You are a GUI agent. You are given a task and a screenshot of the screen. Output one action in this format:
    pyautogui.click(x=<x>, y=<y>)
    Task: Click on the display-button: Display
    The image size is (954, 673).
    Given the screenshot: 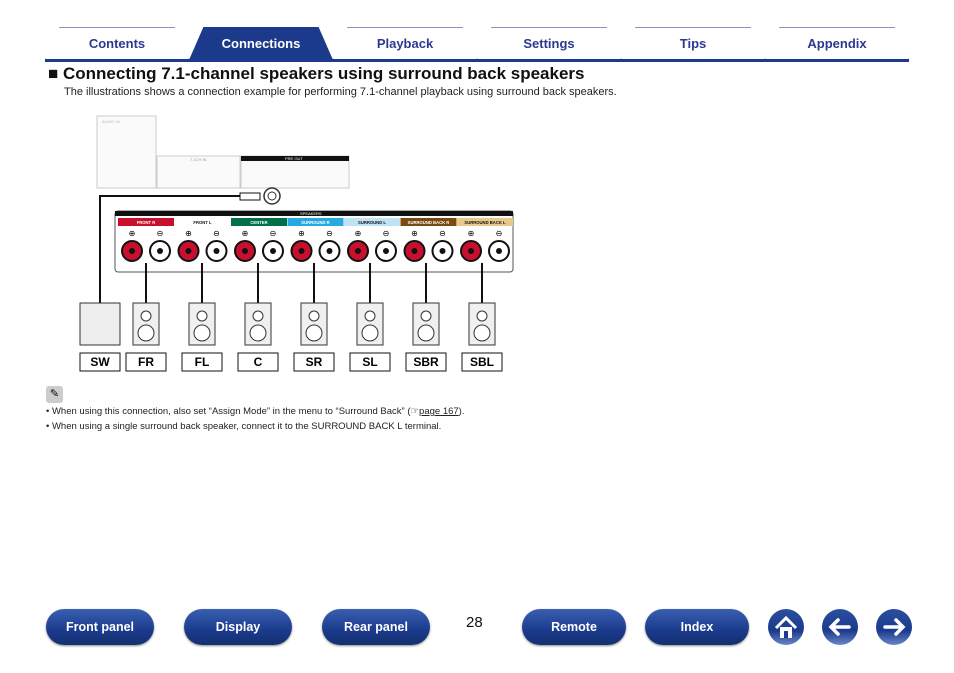 What is the action you would take?
    pyautogui.click(x=238, y=627)
    